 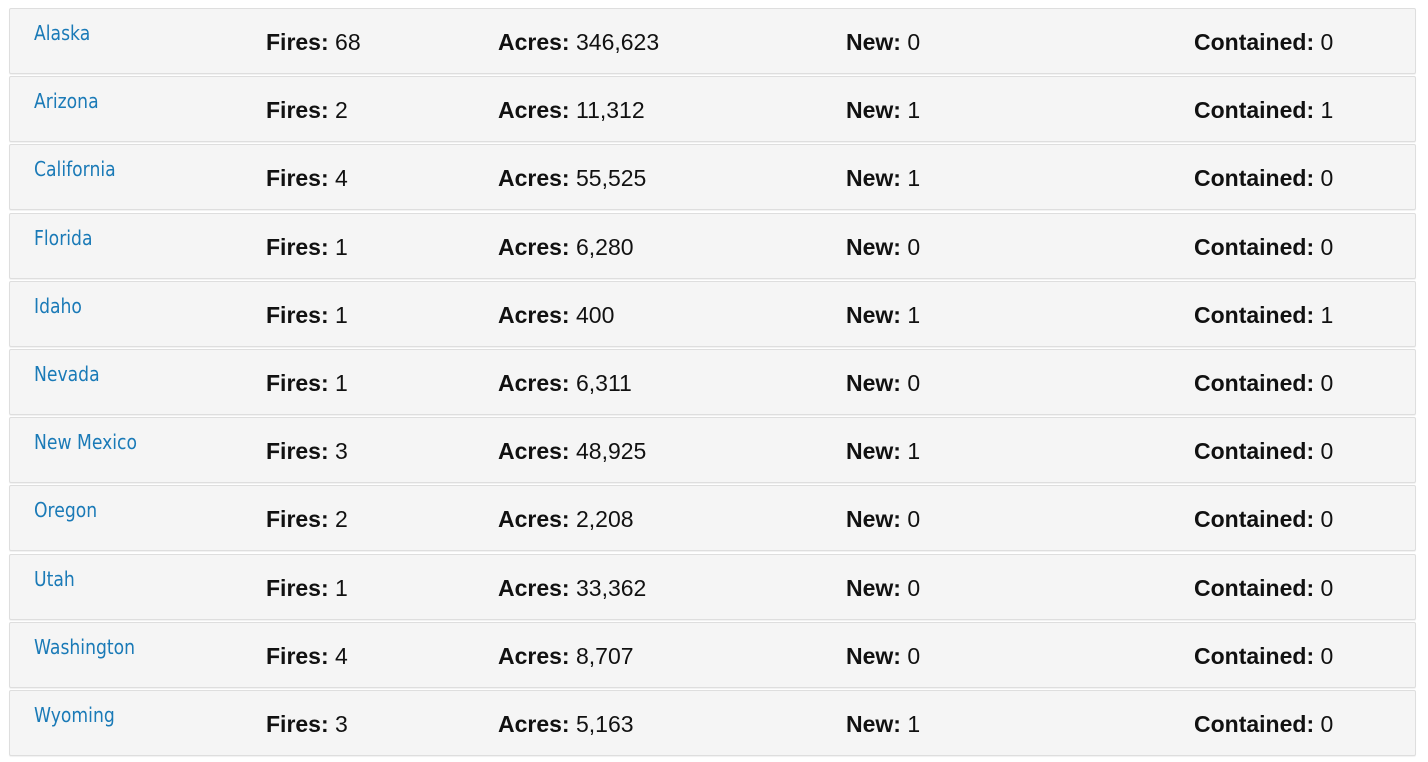 I want to click on state-link: Utah, so click(x=54, y=579).